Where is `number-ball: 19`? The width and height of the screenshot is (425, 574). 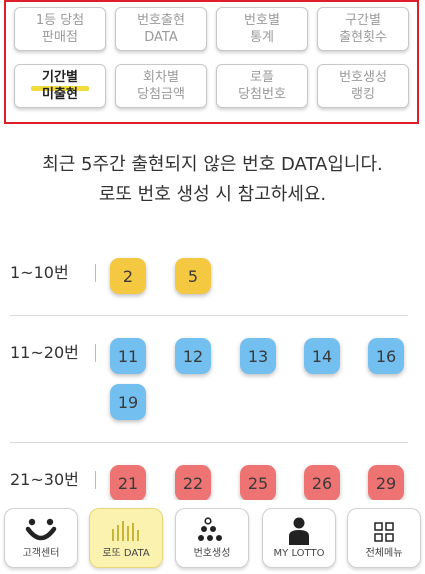 number-ball: 19 is located at coordinates (128, 402).